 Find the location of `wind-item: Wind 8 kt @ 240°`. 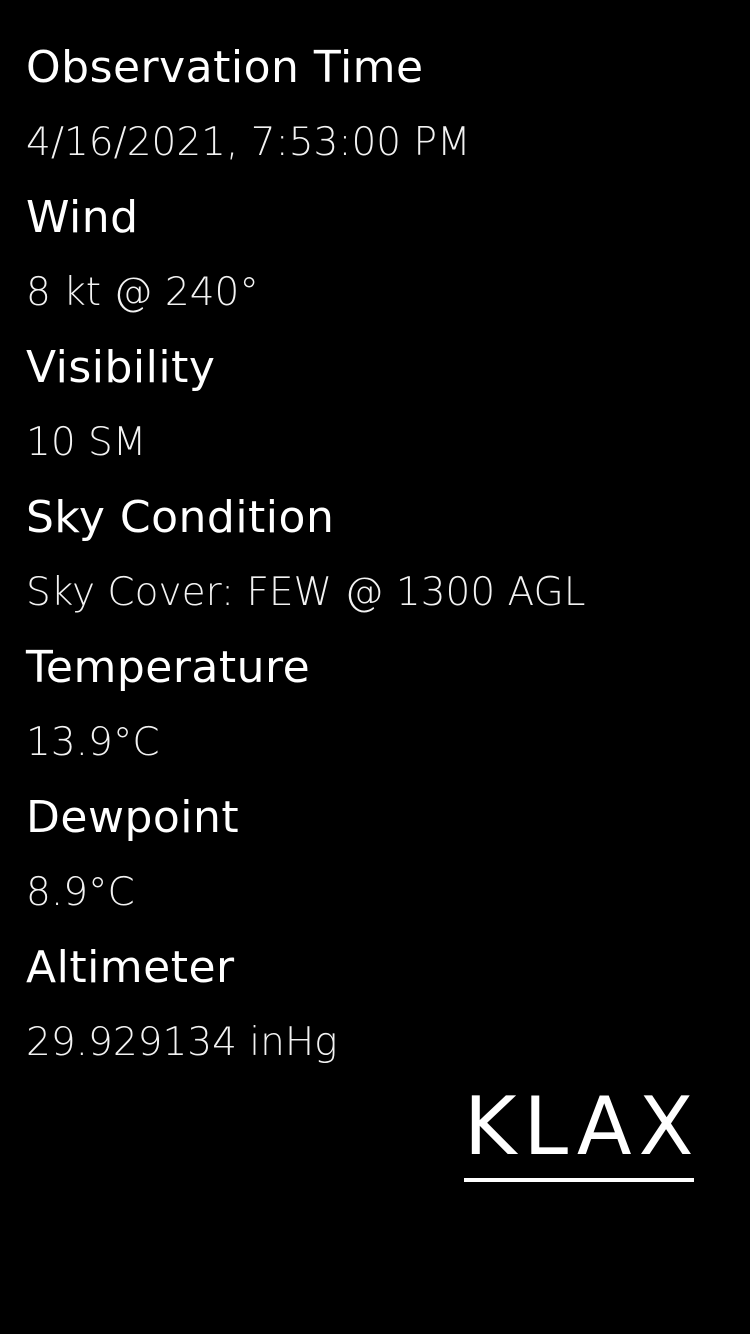

wind-item: Wind 8 kt @ 240° is located at coordinates (376, 263).